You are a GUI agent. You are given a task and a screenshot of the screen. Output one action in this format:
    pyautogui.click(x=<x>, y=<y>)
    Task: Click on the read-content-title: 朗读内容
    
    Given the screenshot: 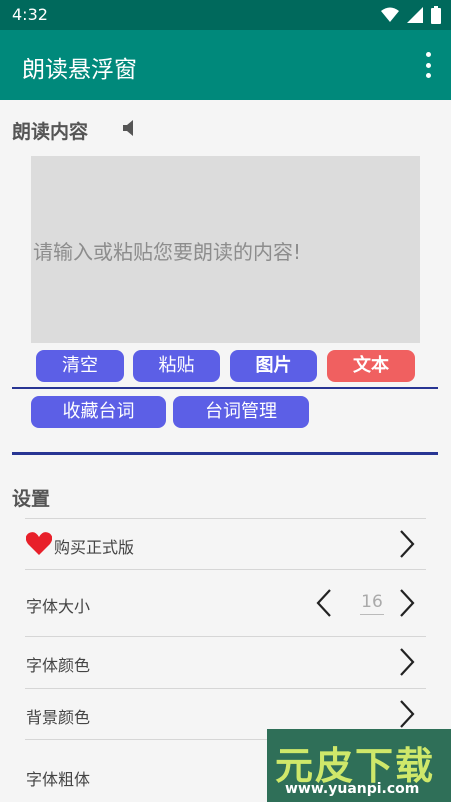 What is the action you would take?
    pyautogui.click(x=50, y=132)
    